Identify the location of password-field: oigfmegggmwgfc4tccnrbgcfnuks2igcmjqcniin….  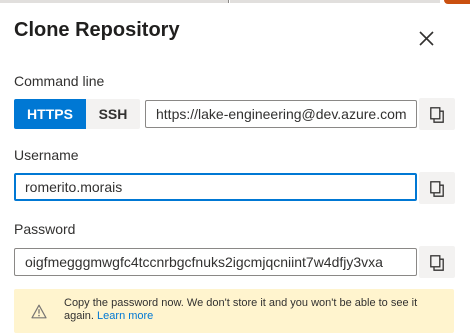
(215, 262).